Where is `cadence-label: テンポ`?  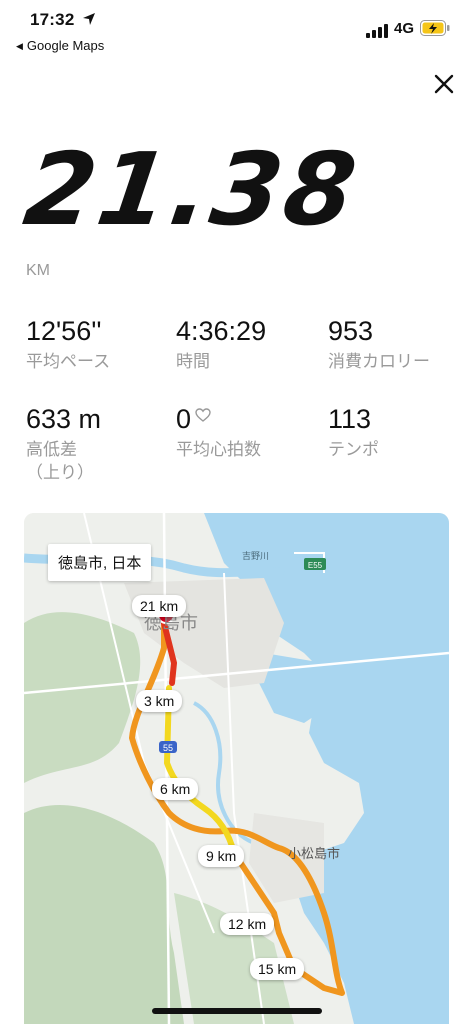 cadence-label: テンポ is located at coordinates (353, 449).